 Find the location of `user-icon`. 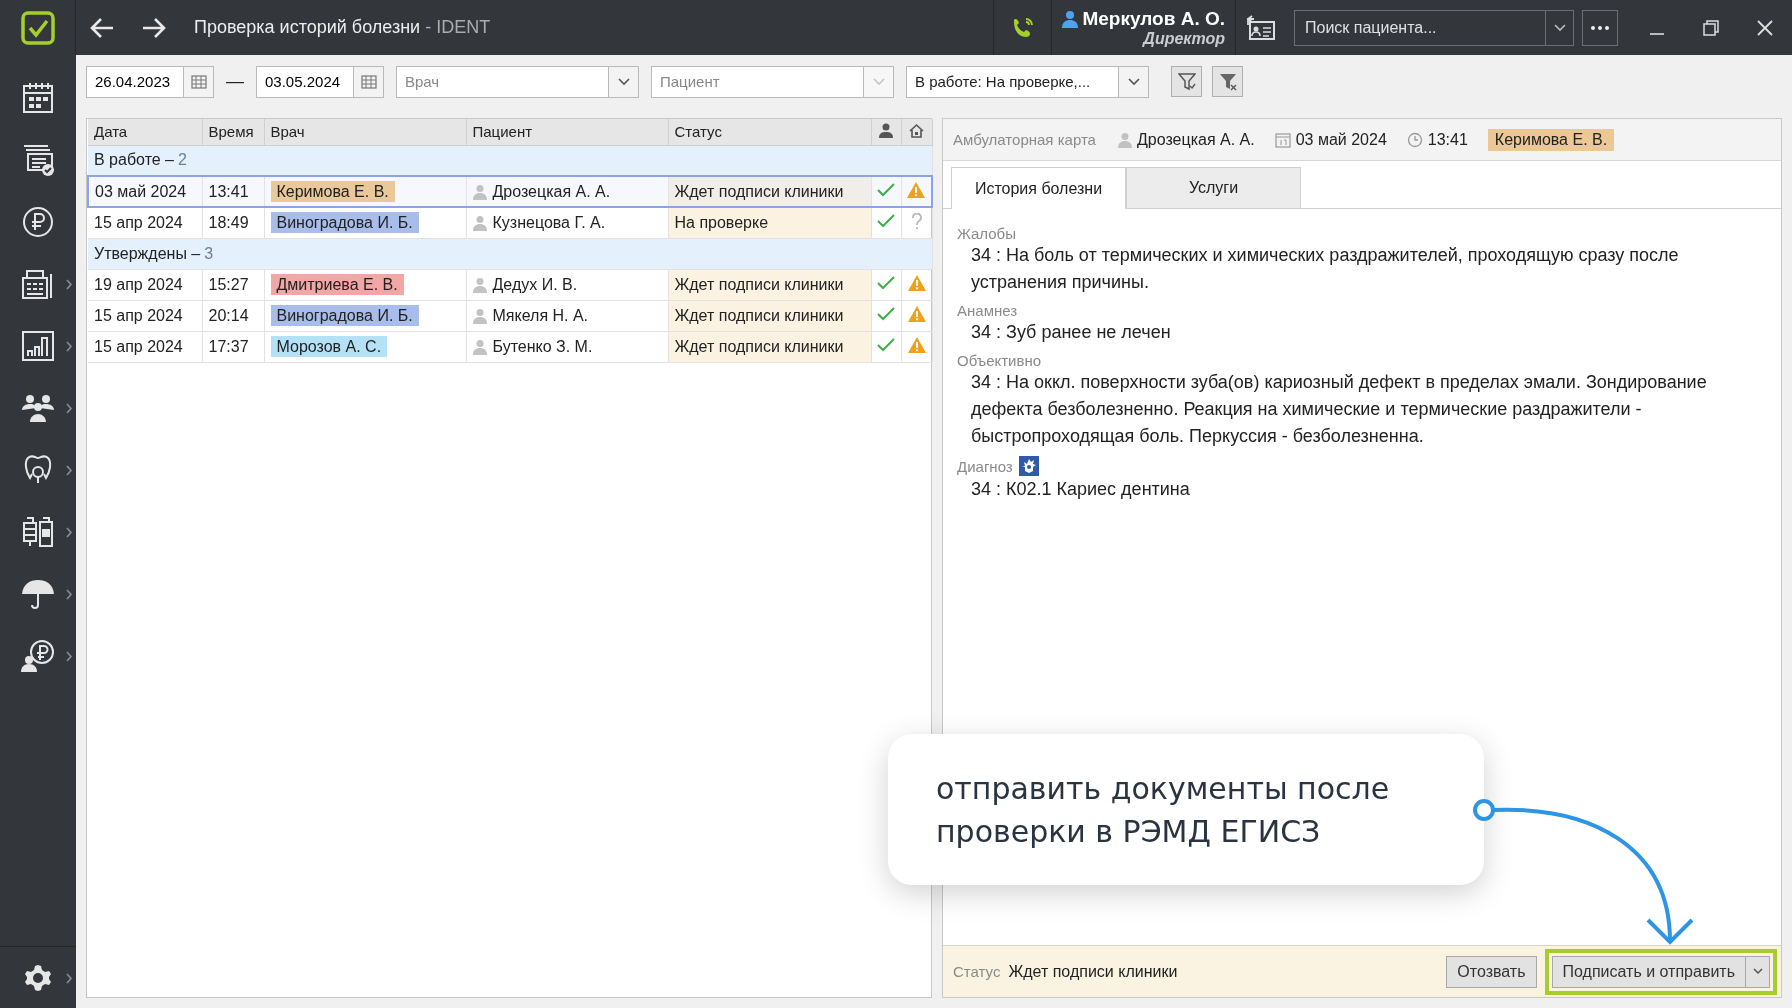

user-icon is located at coordinates (1070, 18).